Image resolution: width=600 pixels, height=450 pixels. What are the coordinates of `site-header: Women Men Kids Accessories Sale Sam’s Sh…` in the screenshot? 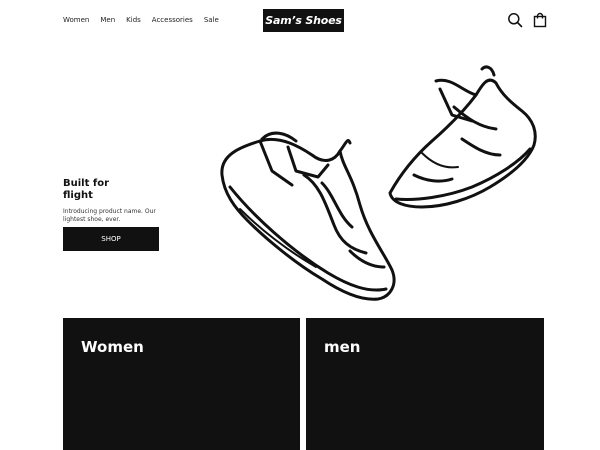 It's located at (300, 22).